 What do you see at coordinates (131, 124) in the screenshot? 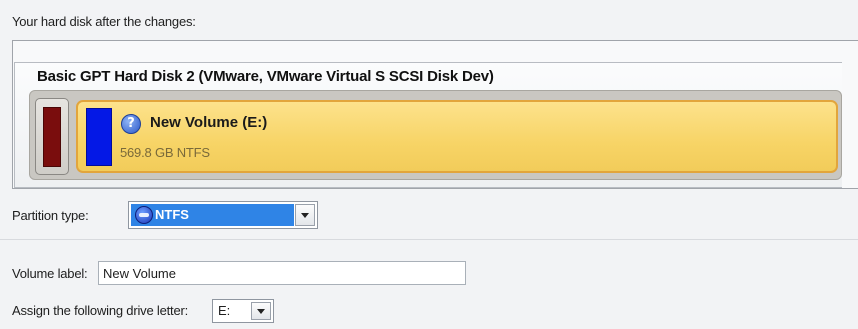
I see `help-icon: ?` at bounding box center [131, 124].